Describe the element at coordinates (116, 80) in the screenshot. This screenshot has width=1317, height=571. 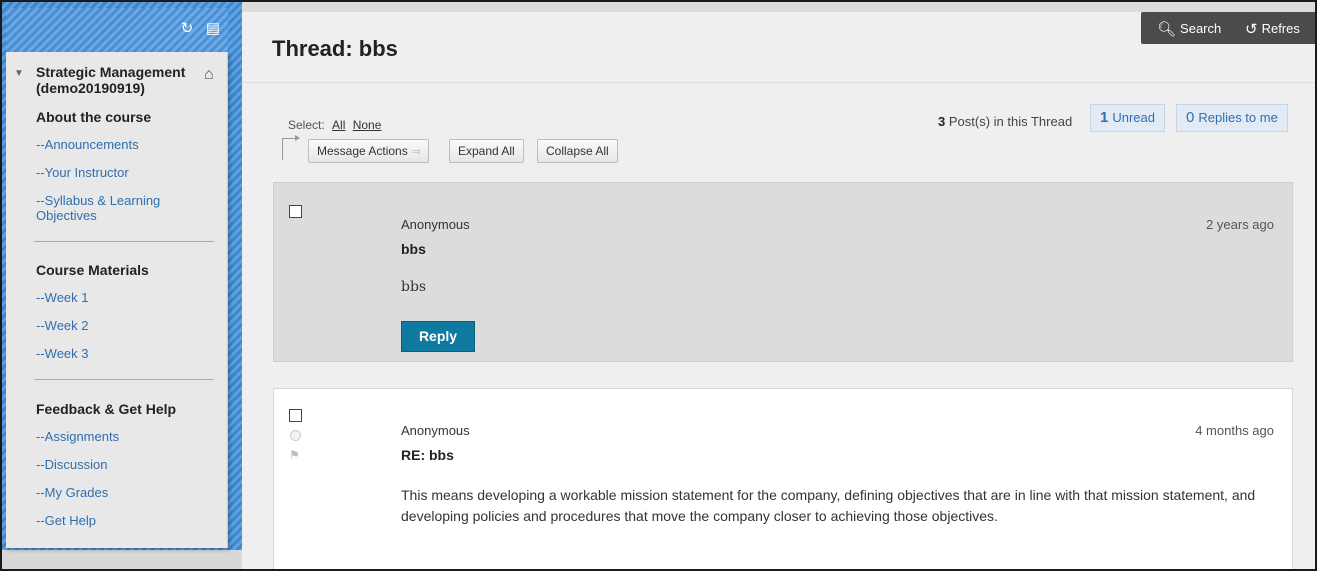
I see `course-title: Strategic Management (demo20190919)` at that location.